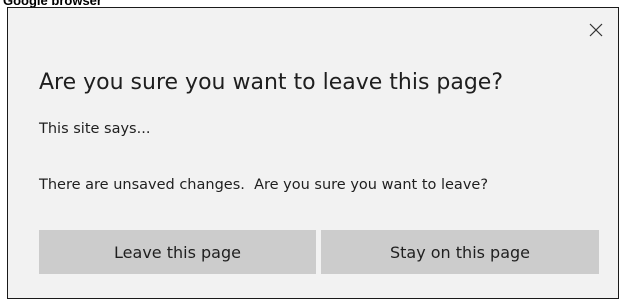 This screenshot has width=626, height=305. I want to click on close-icon, so click(596, 30).